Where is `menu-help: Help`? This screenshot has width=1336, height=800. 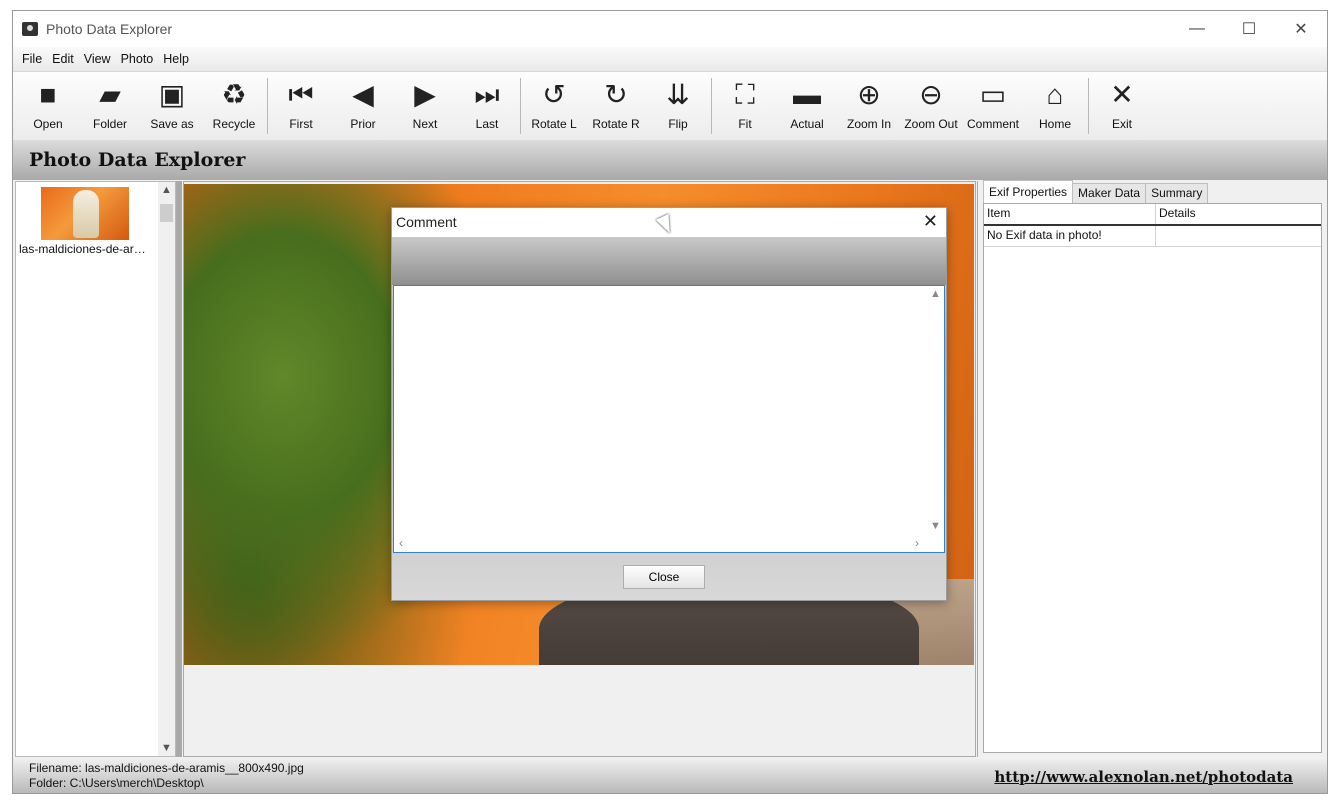
menu-help: Help is located at coordinates (176, 59).